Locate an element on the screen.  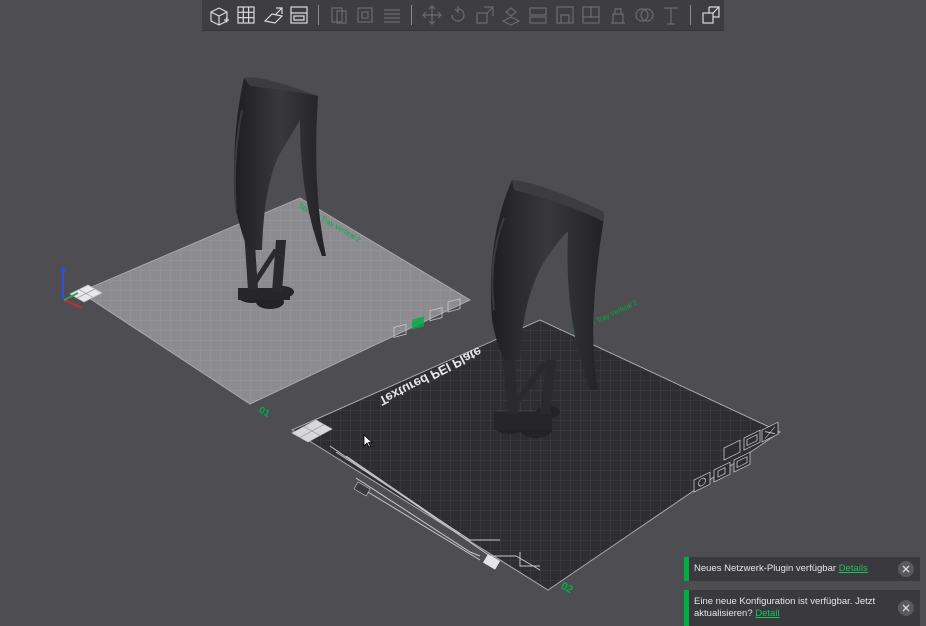
move-button is located at coordinates (432, 15).